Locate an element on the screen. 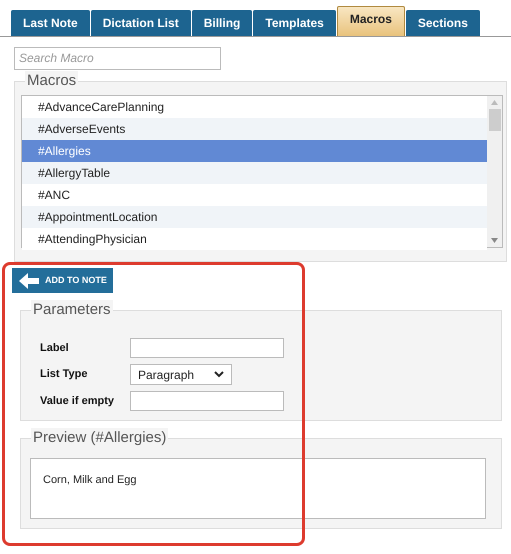 The height and width of the screenshot is (554, 511). scrollbar-thumb is located at coordinates (494, 120).